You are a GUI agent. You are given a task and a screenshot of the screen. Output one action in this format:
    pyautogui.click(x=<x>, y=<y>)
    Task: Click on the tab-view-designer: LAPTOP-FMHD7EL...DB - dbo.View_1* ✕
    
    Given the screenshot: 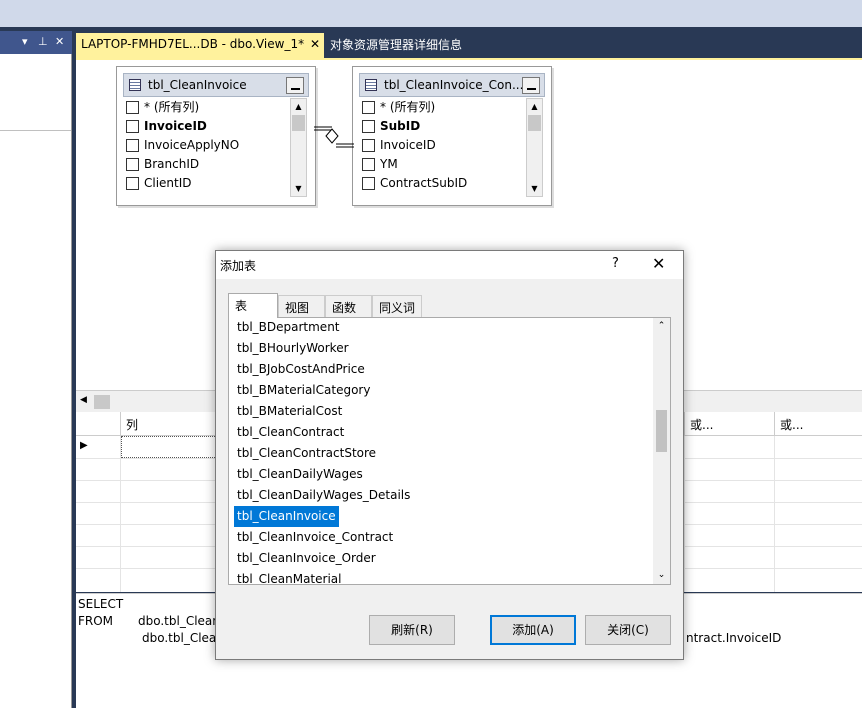 What is the action you would take?
    pyautogui.click(x=200, y=45)
    